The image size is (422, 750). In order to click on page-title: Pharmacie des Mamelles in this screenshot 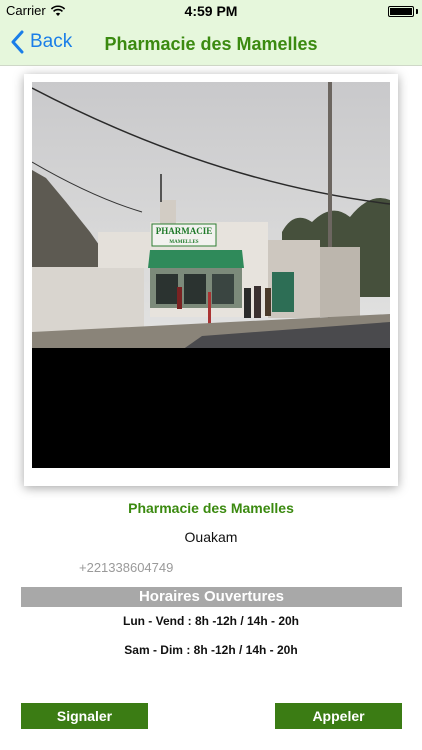, I will do `click(211, 44)`.